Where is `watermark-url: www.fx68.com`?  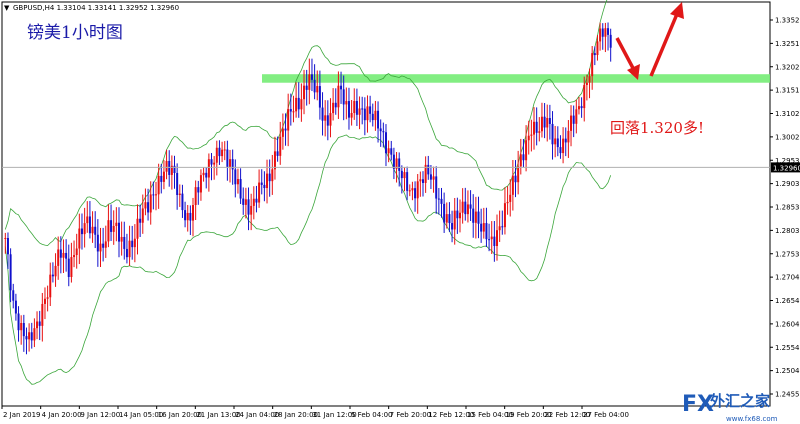 watermark-url: www.fx68.com is located at coordinates (752, 419).